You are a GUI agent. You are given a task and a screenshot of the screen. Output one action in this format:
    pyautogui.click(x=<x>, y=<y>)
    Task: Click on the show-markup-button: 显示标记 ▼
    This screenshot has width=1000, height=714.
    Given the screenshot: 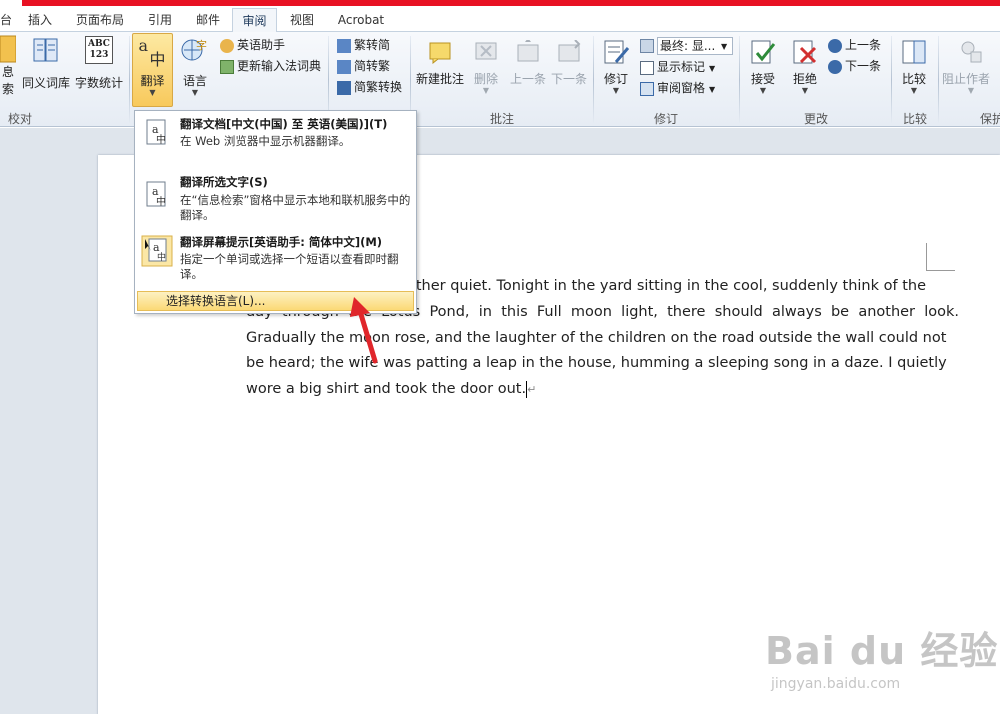 What is the action you would take?
    pyautogui.click(x=677, y=67)
    